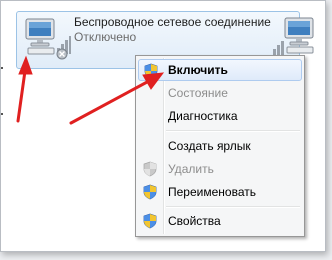  What do you see at coordinates (105, 37) in the screenshot?
I see `adapter-status: Отключено` at bounding box center [105, 37].